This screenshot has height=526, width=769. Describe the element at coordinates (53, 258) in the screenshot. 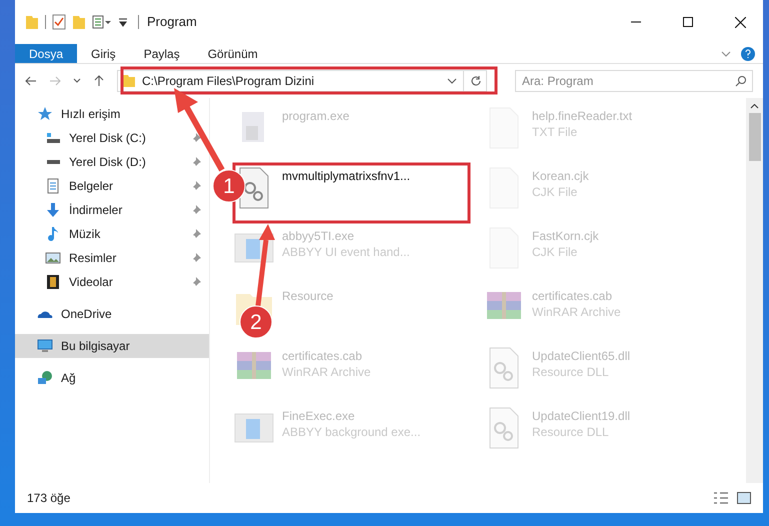

I see `picture-icon` at that location.